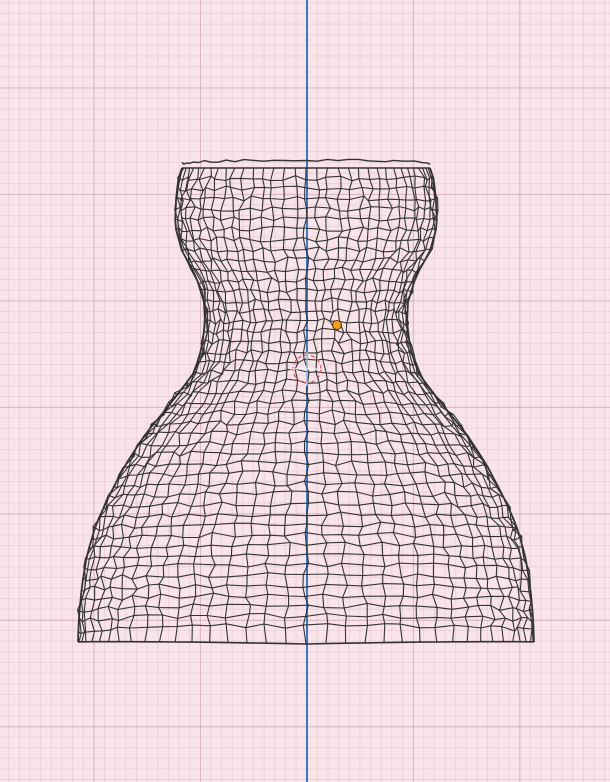 Image resolution: width=610 pixels, height=782 pixels. I want to click on 3d-cursor-icon, so click(307, 369).